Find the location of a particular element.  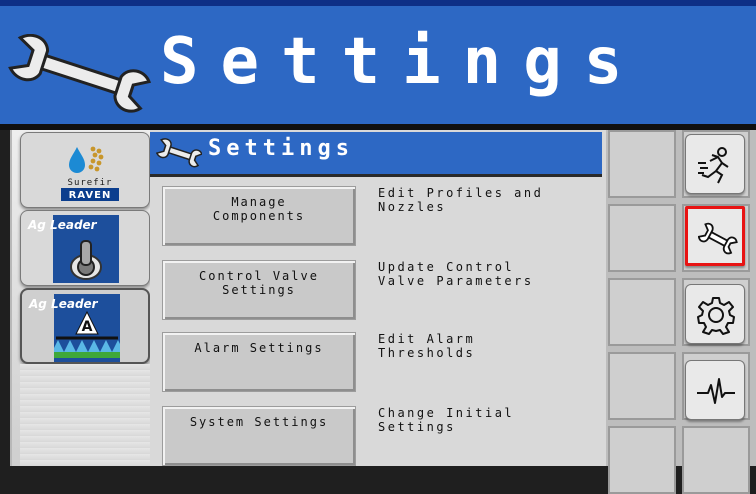

module-tile-ag-leader-sprayer: Ag Leader A is located at coordinates (85, 326).